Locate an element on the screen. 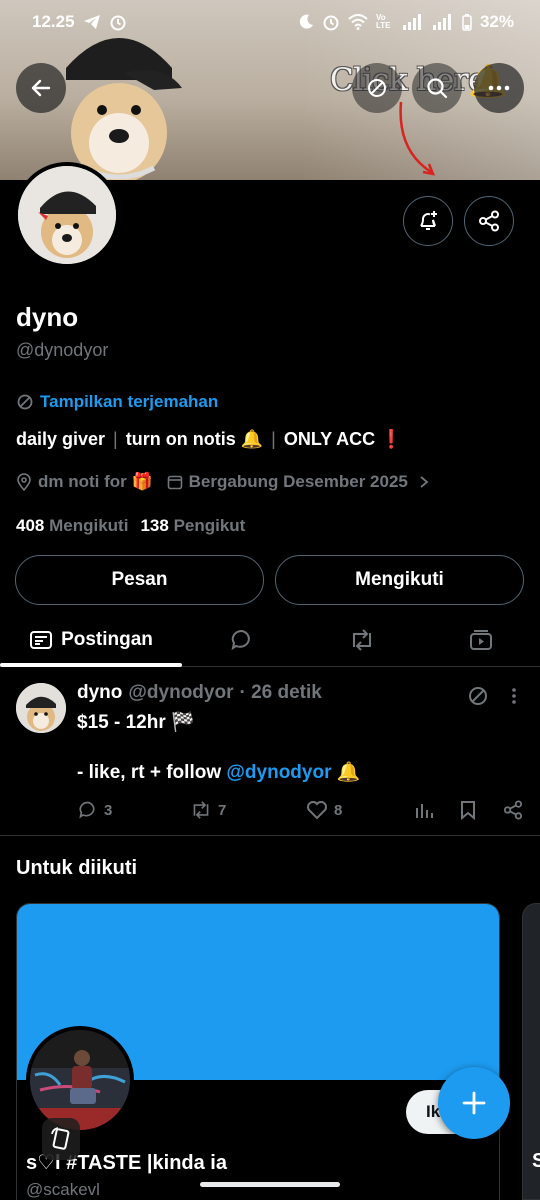  repost-icon is located at coordinates (362, 639).